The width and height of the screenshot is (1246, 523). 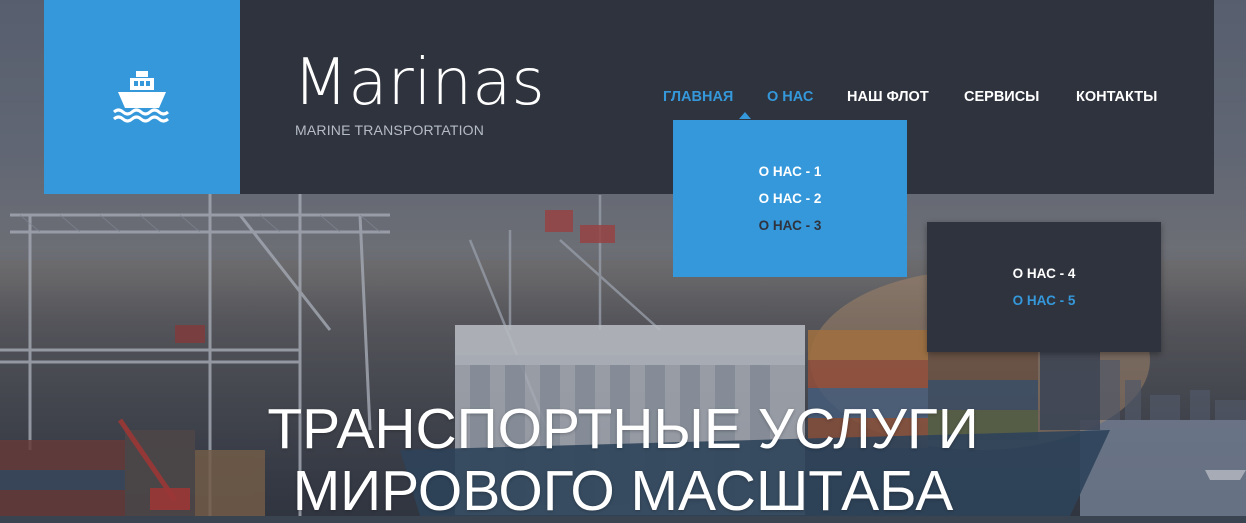 I want to click on nav-item-about: О НАС, so click(x=790, y=97).